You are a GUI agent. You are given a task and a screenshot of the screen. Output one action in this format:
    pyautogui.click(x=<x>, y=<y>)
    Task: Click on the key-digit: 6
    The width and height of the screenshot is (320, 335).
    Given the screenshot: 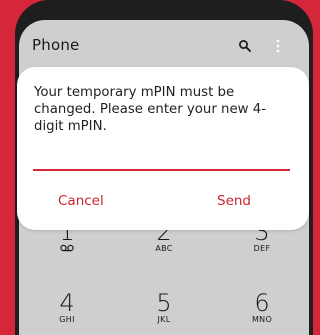 What is the action you would take?
    pyautogui.click(x=262, y=303)
    